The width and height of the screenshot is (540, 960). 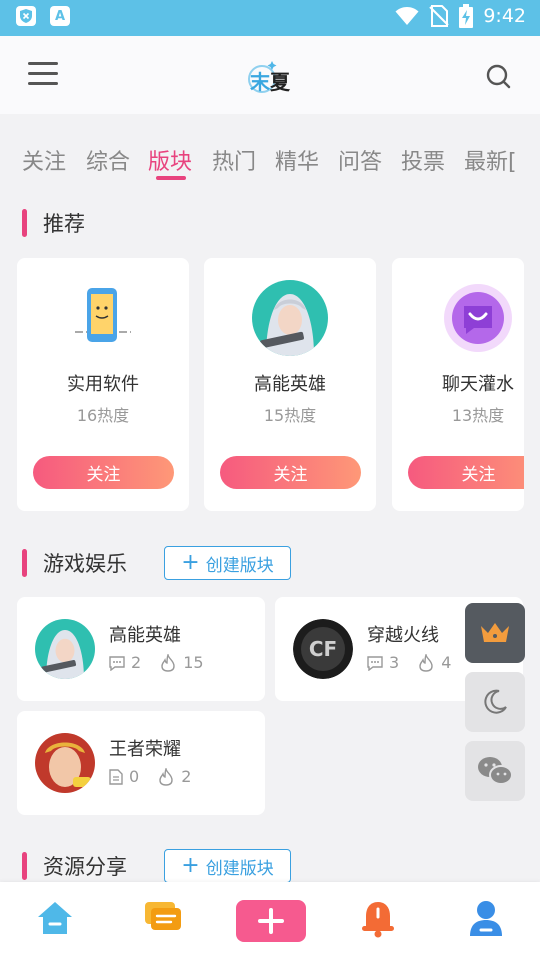 I want to click on tab-latest: 最新[, so click(x=490, y=160).